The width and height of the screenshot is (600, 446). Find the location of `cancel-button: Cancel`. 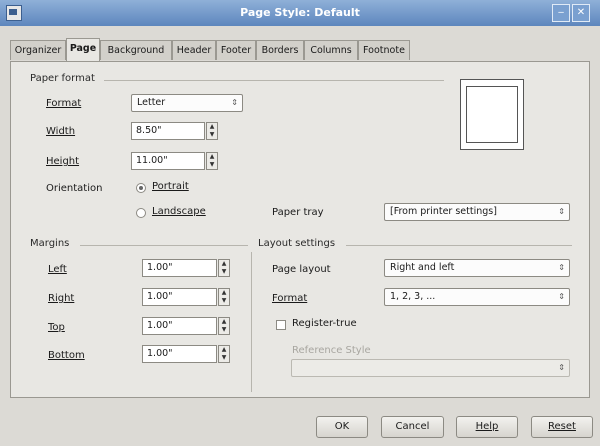

cancel-button: Cancel is located at coordinates (412, 427).